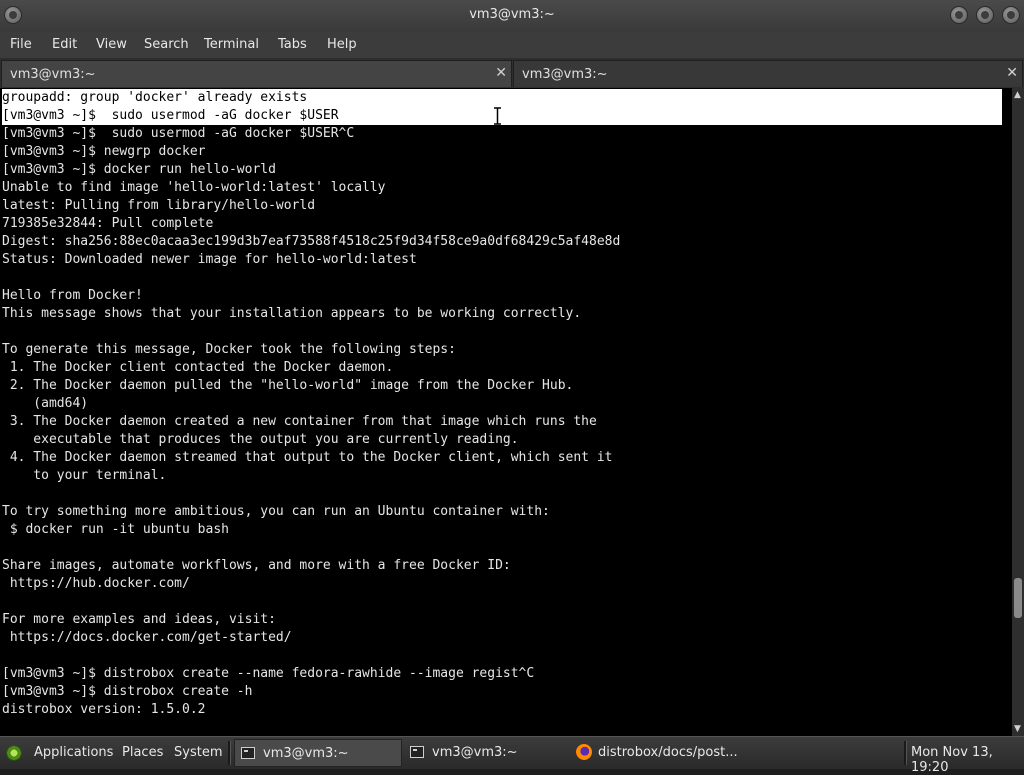  What do you see at coordinates (64, 44) in the screenshot?
I see `menu-edit: Edit` at bounding box center [64, 44].